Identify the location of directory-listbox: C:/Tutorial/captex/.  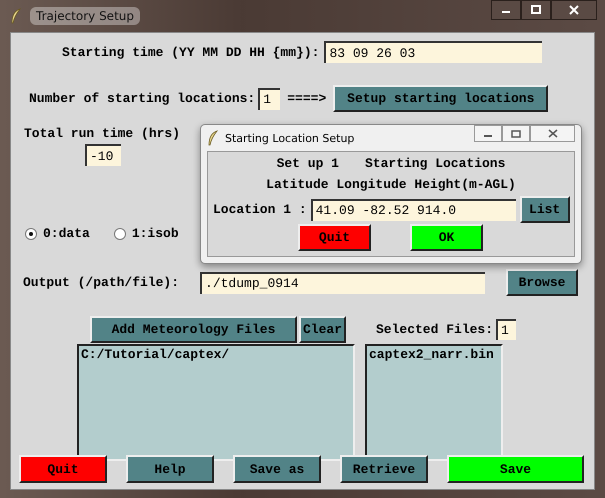
(216, 402).